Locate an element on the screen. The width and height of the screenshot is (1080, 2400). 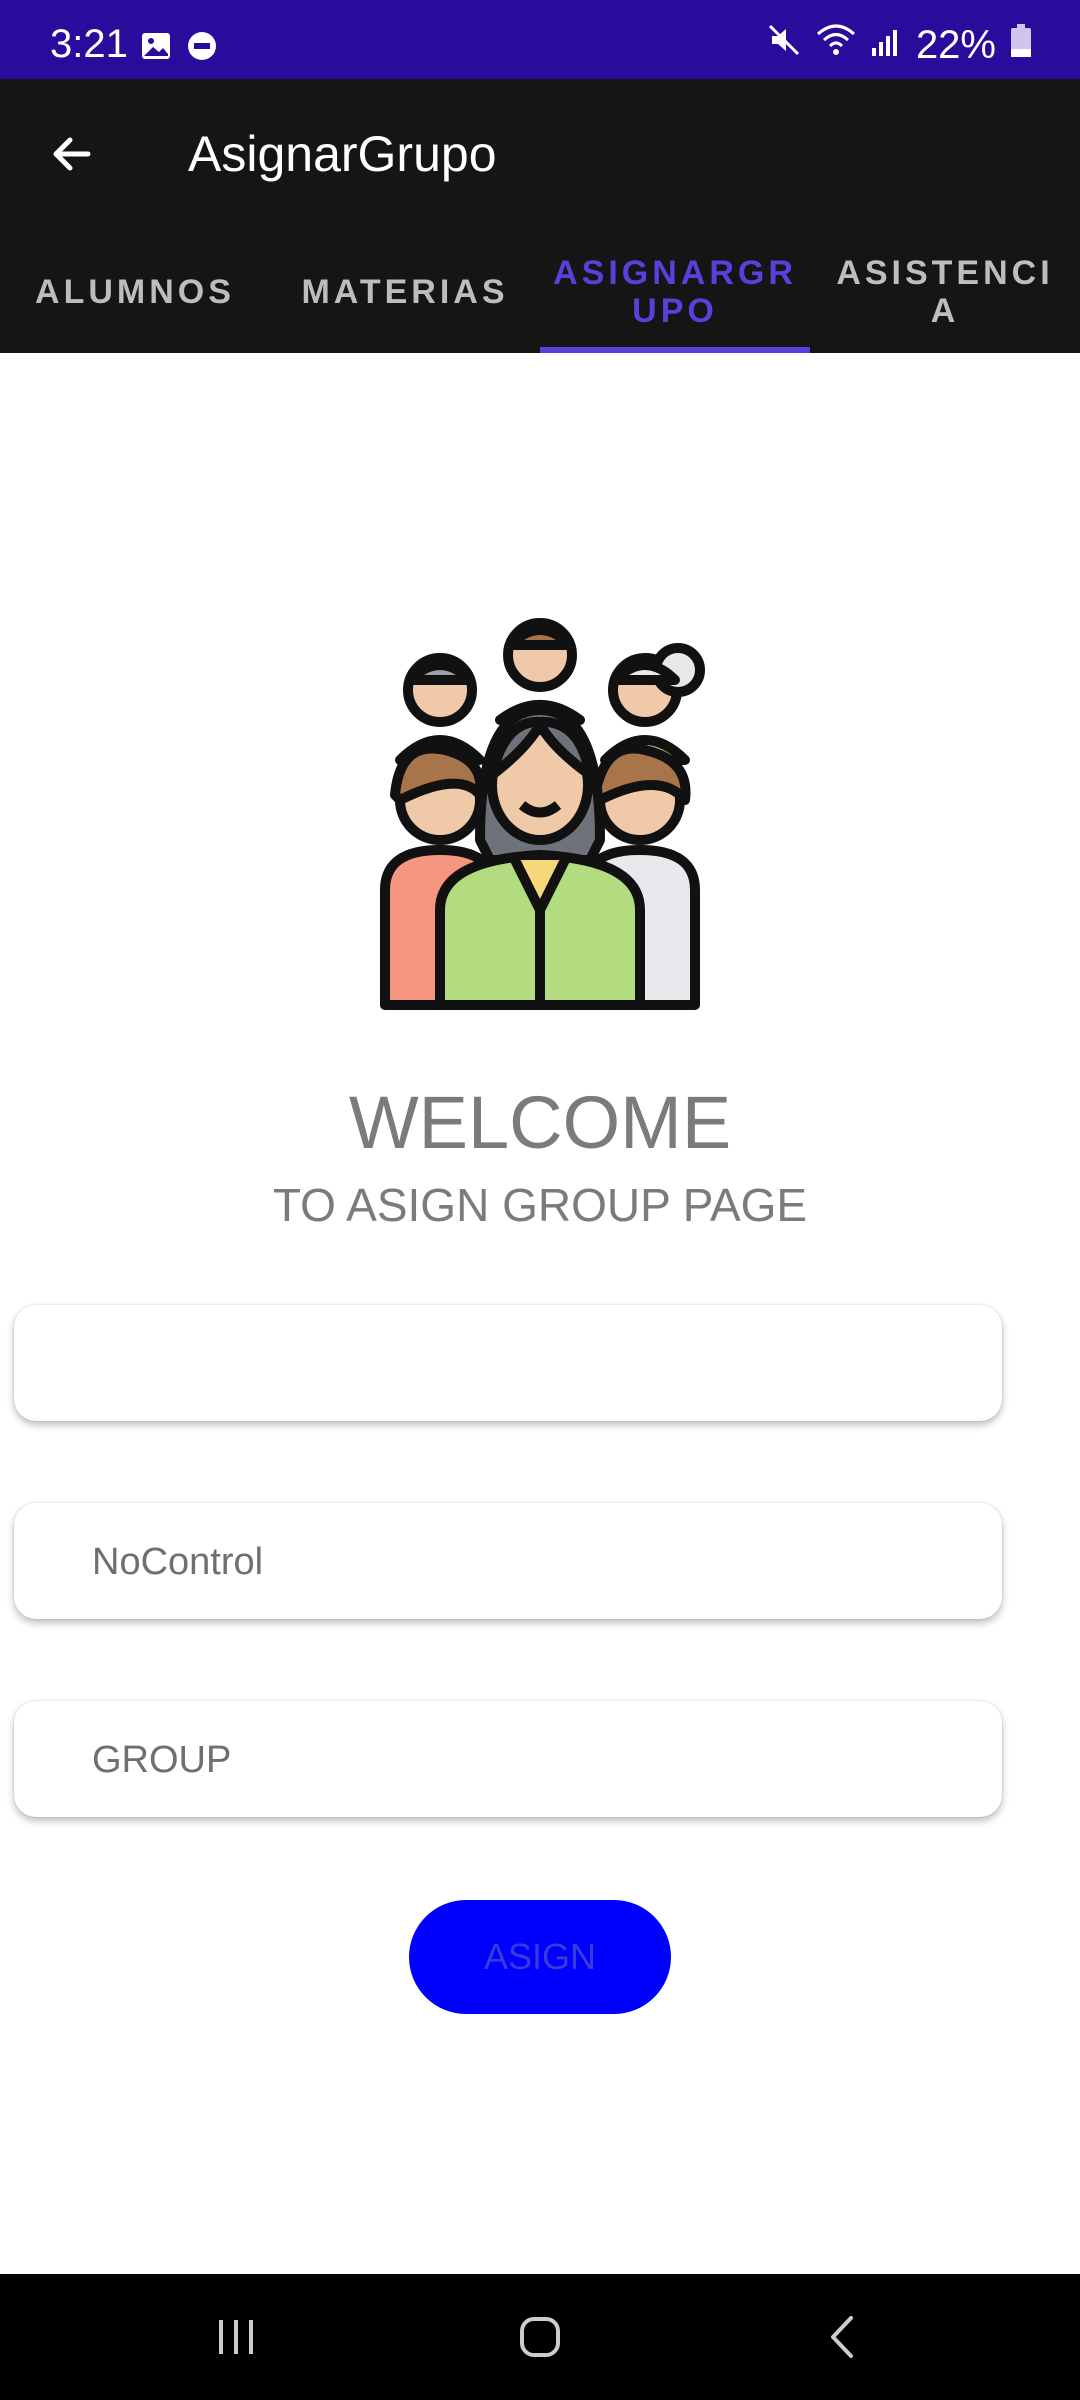
page-title: AsignarGrupo is located at coordinates (342, 154).